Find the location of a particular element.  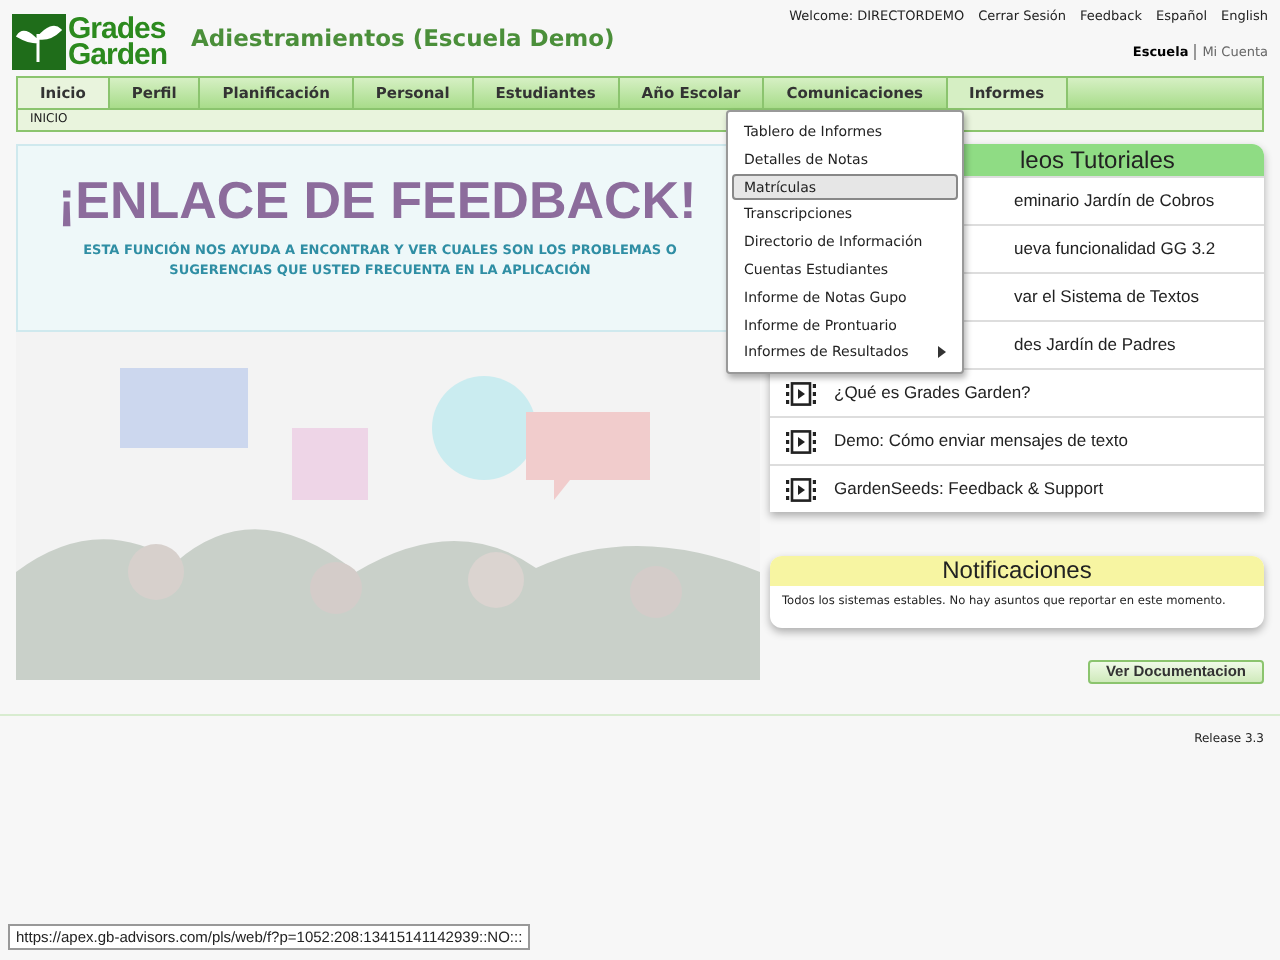

tutorial-link: GardenSeeds: Feedback & Support is located at coordinates (969, 489).